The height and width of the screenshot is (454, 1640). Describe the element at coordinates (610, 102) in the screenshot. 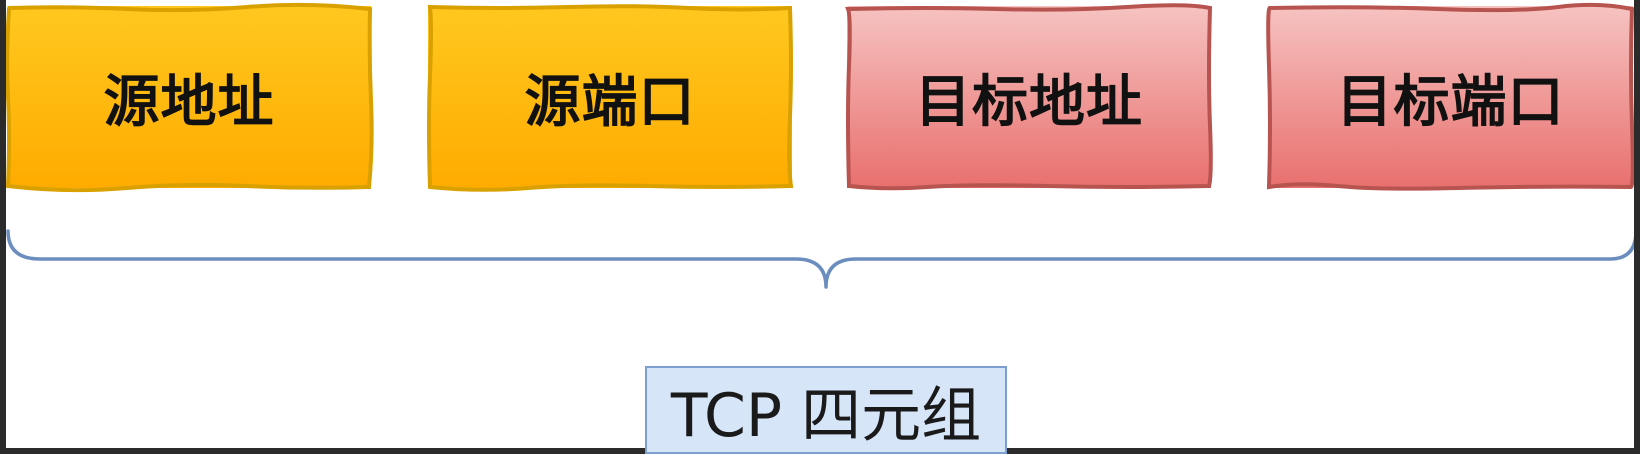

I see `box-label: 源端口` at that location.